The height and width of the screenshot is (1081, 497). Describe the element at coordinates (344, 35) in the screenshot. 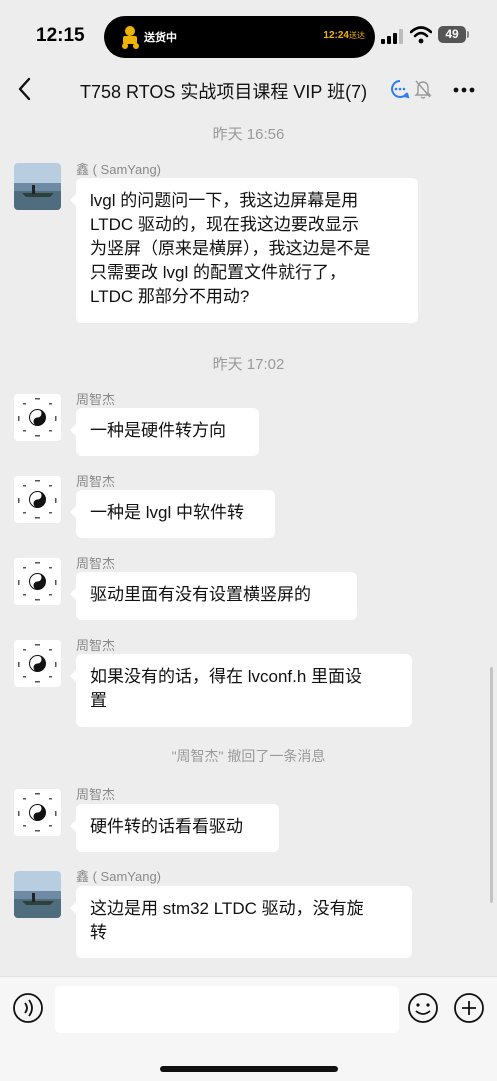

I see `island-eta: 12:24送达` at that location.